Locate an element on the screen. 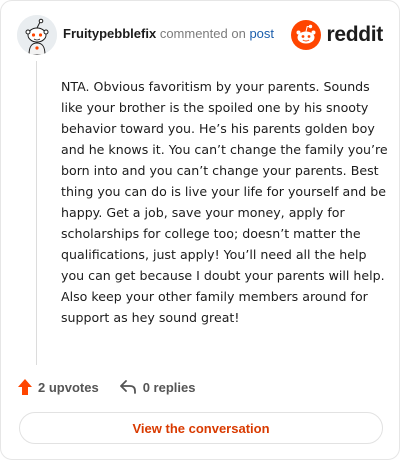 This screenshot has height=460, width=400. upvote-button: 2 upvotes is located at coordinates (58, 387).